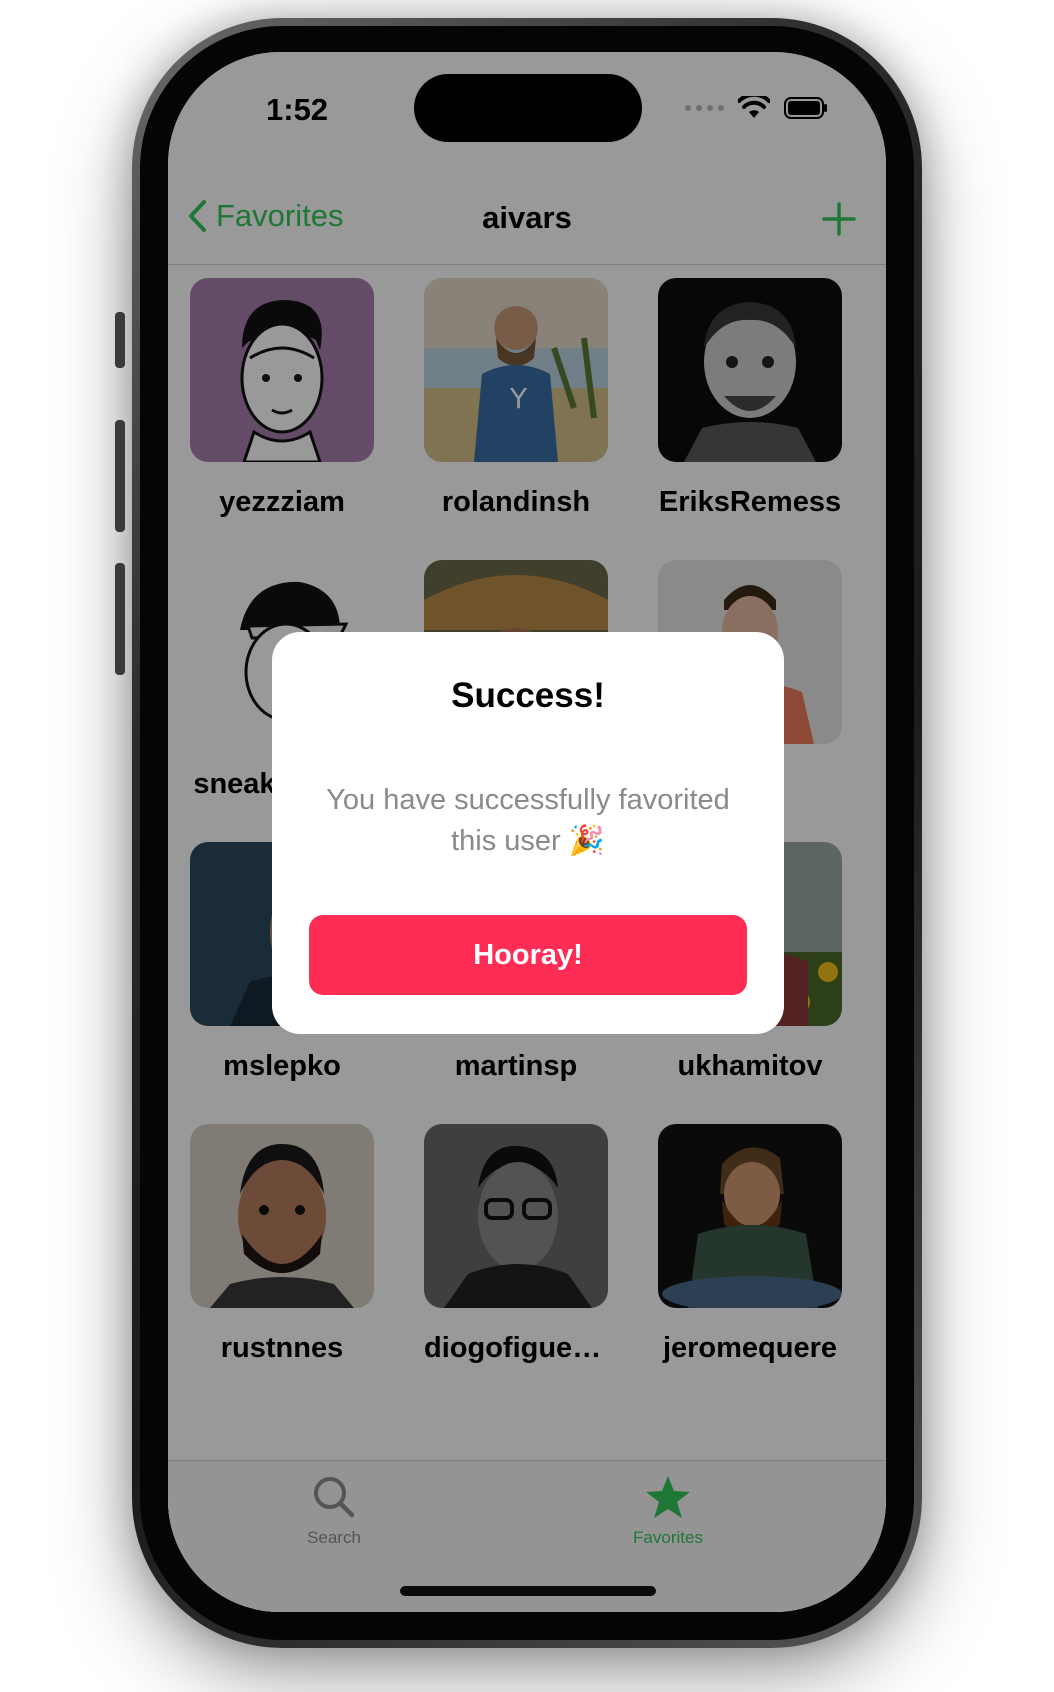 This screenshot has width=1054, height=1692. I want to click on alert-title: Success!, so click(528, 695).